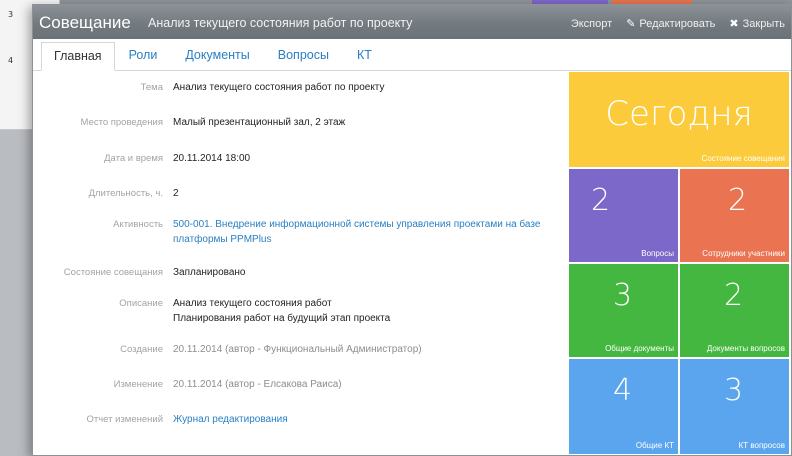 The height and width of the screenshot is (456, 792). I want to click on tile-caption: КТ вопросов, so click(761, 445).